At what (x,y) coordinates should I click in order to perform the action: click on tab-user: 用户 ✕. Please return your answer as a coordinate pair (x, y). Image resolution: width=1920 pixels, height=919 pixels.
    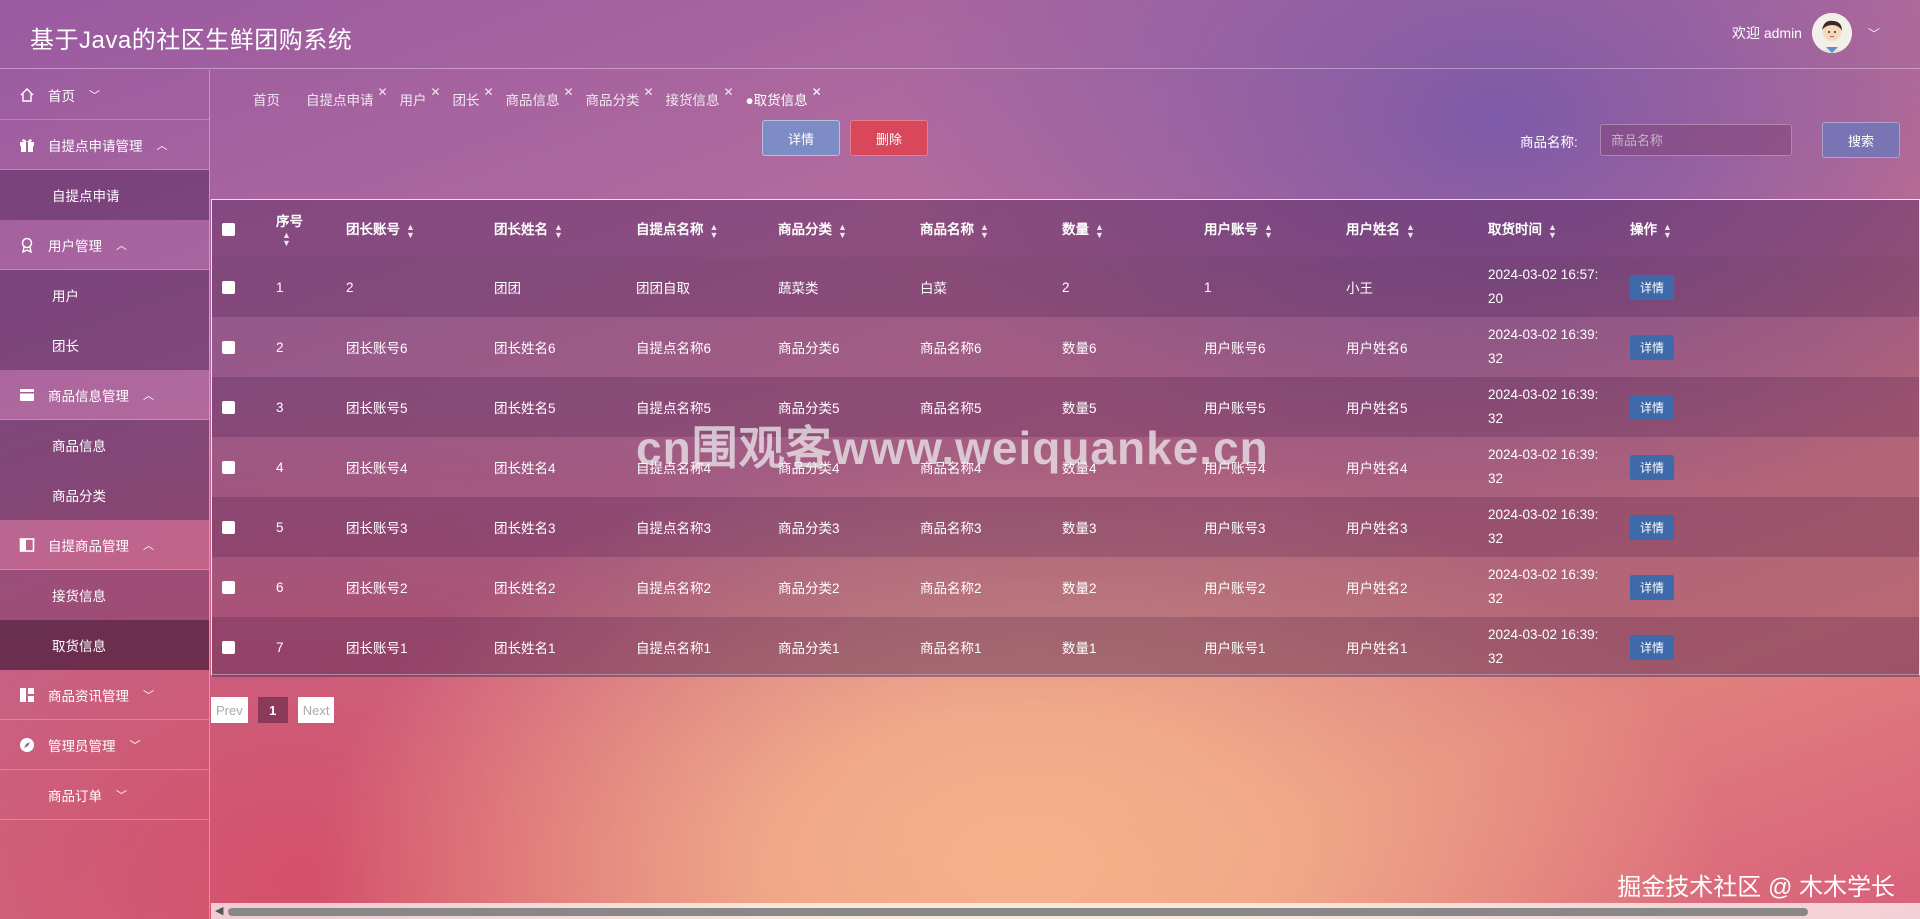
    Looking at the image, I should click on (420, 97).